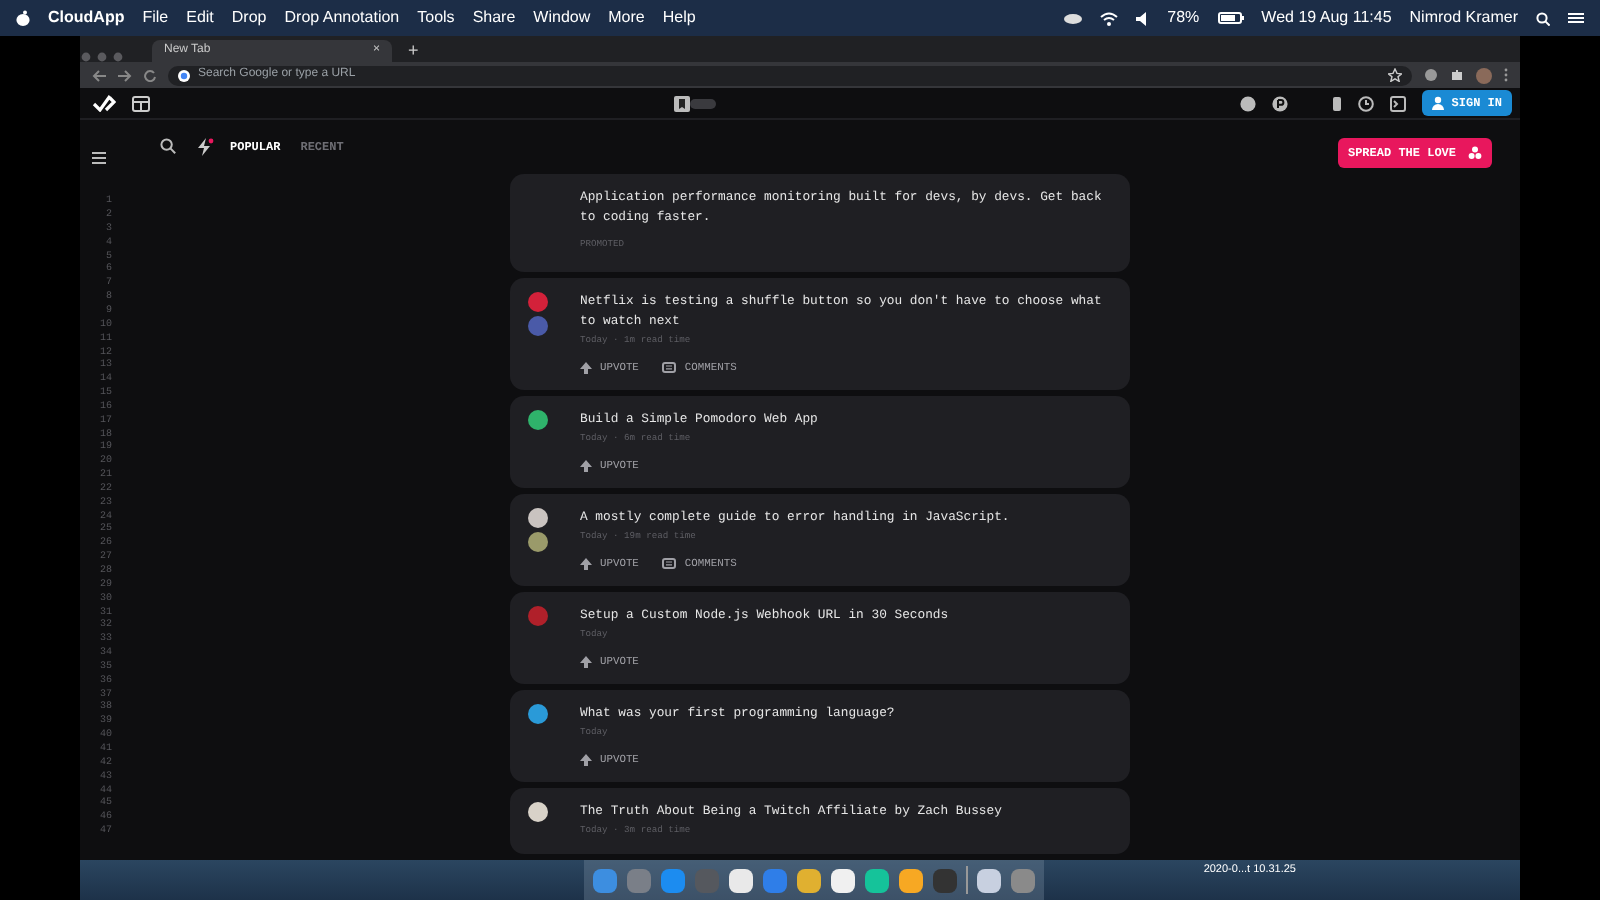 This screenshot has height=900, width=1600. I want to click on search-icon, so click(168, 146).